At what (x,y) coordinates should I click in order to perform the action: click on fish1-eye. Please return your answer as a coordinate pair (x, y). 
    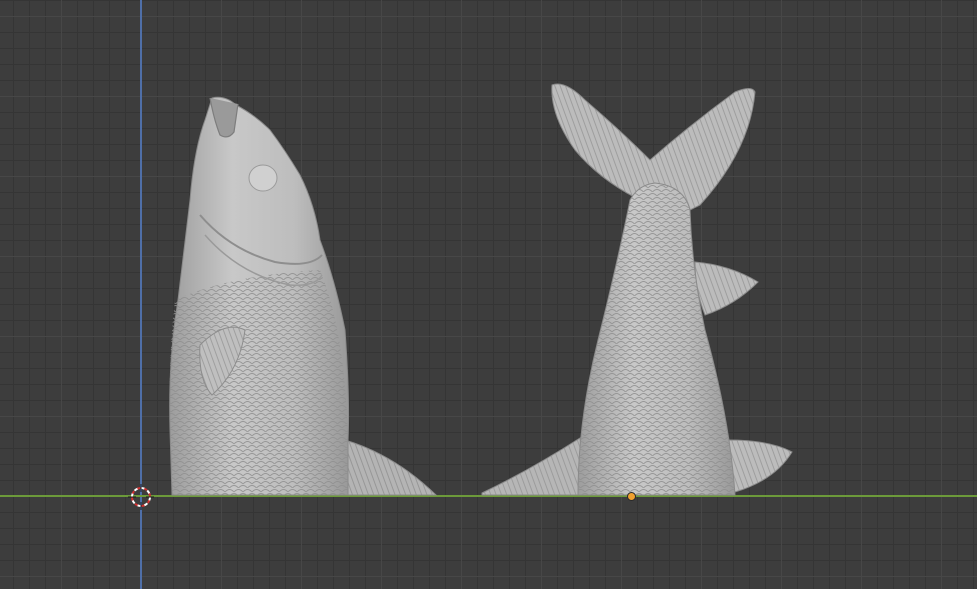
    Looking at the image, I should click on (263, 178).